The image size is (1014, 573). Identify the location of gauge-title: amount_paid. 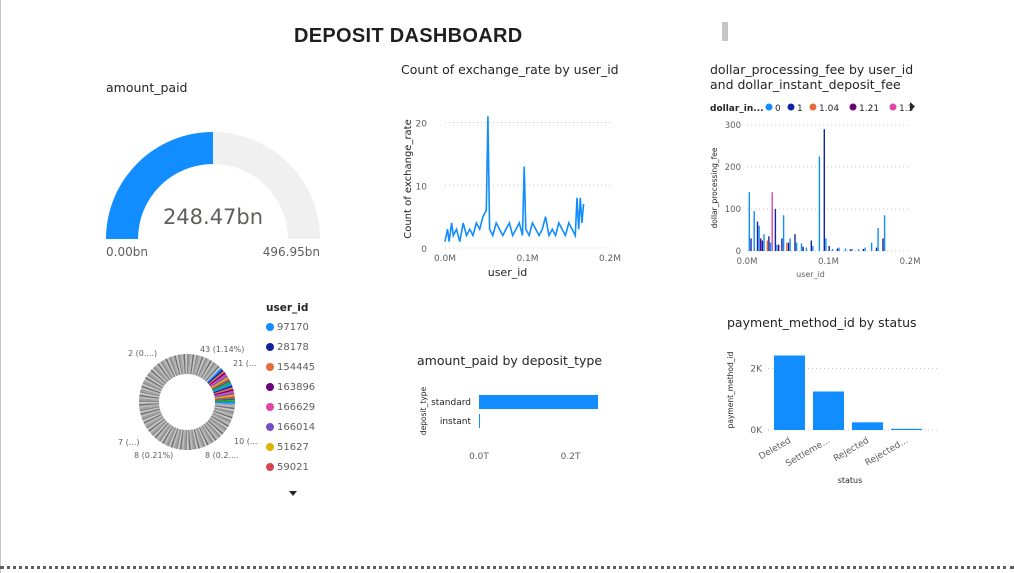
(147, 87).